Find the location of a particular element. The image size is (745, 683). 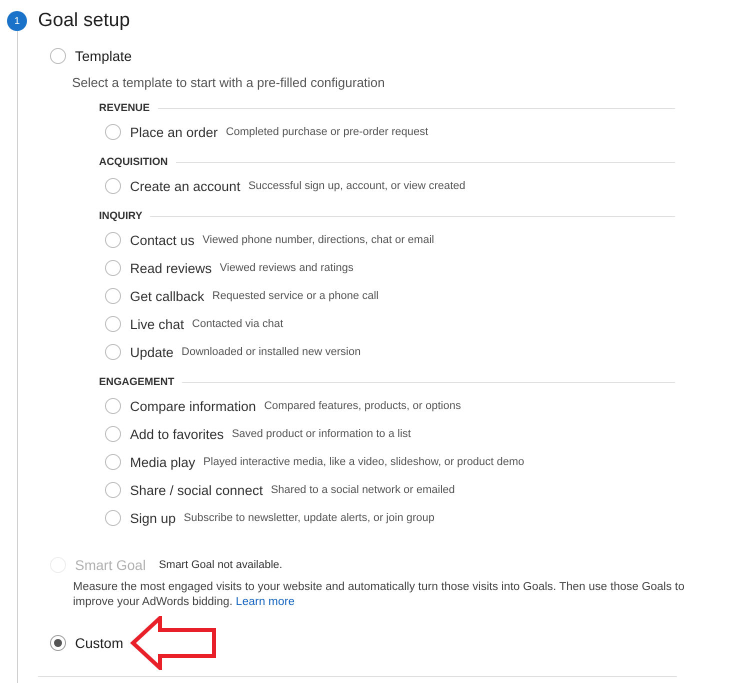

category-heading: ACQUISITION is located at coordinates (133, 162).